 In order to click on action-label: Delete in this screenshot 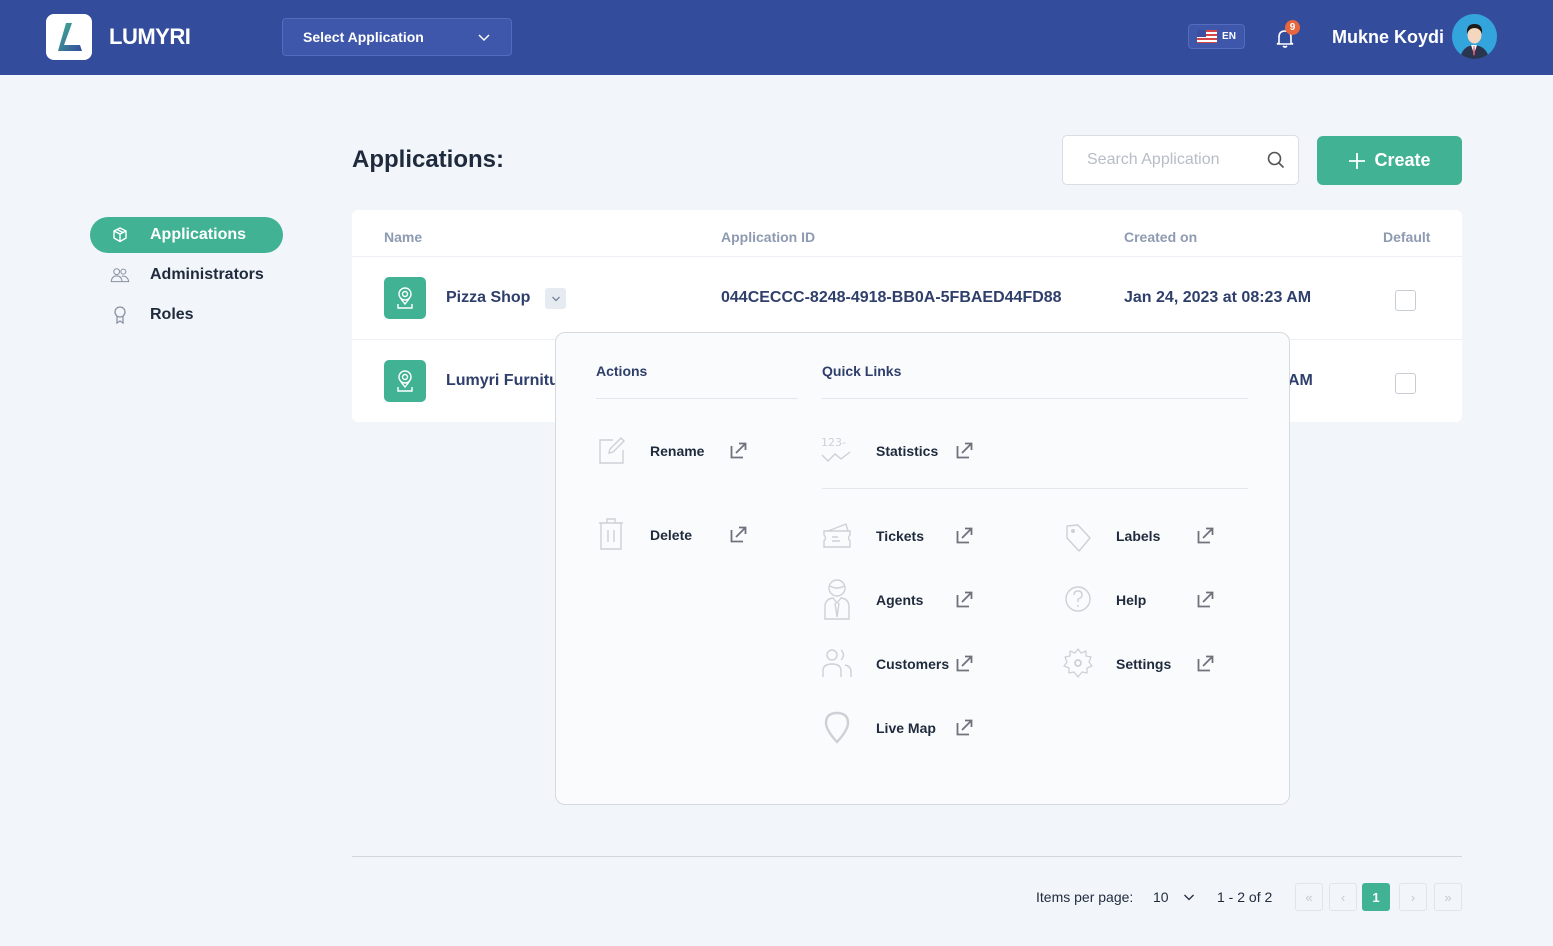, I will do `click(671, 535)`.